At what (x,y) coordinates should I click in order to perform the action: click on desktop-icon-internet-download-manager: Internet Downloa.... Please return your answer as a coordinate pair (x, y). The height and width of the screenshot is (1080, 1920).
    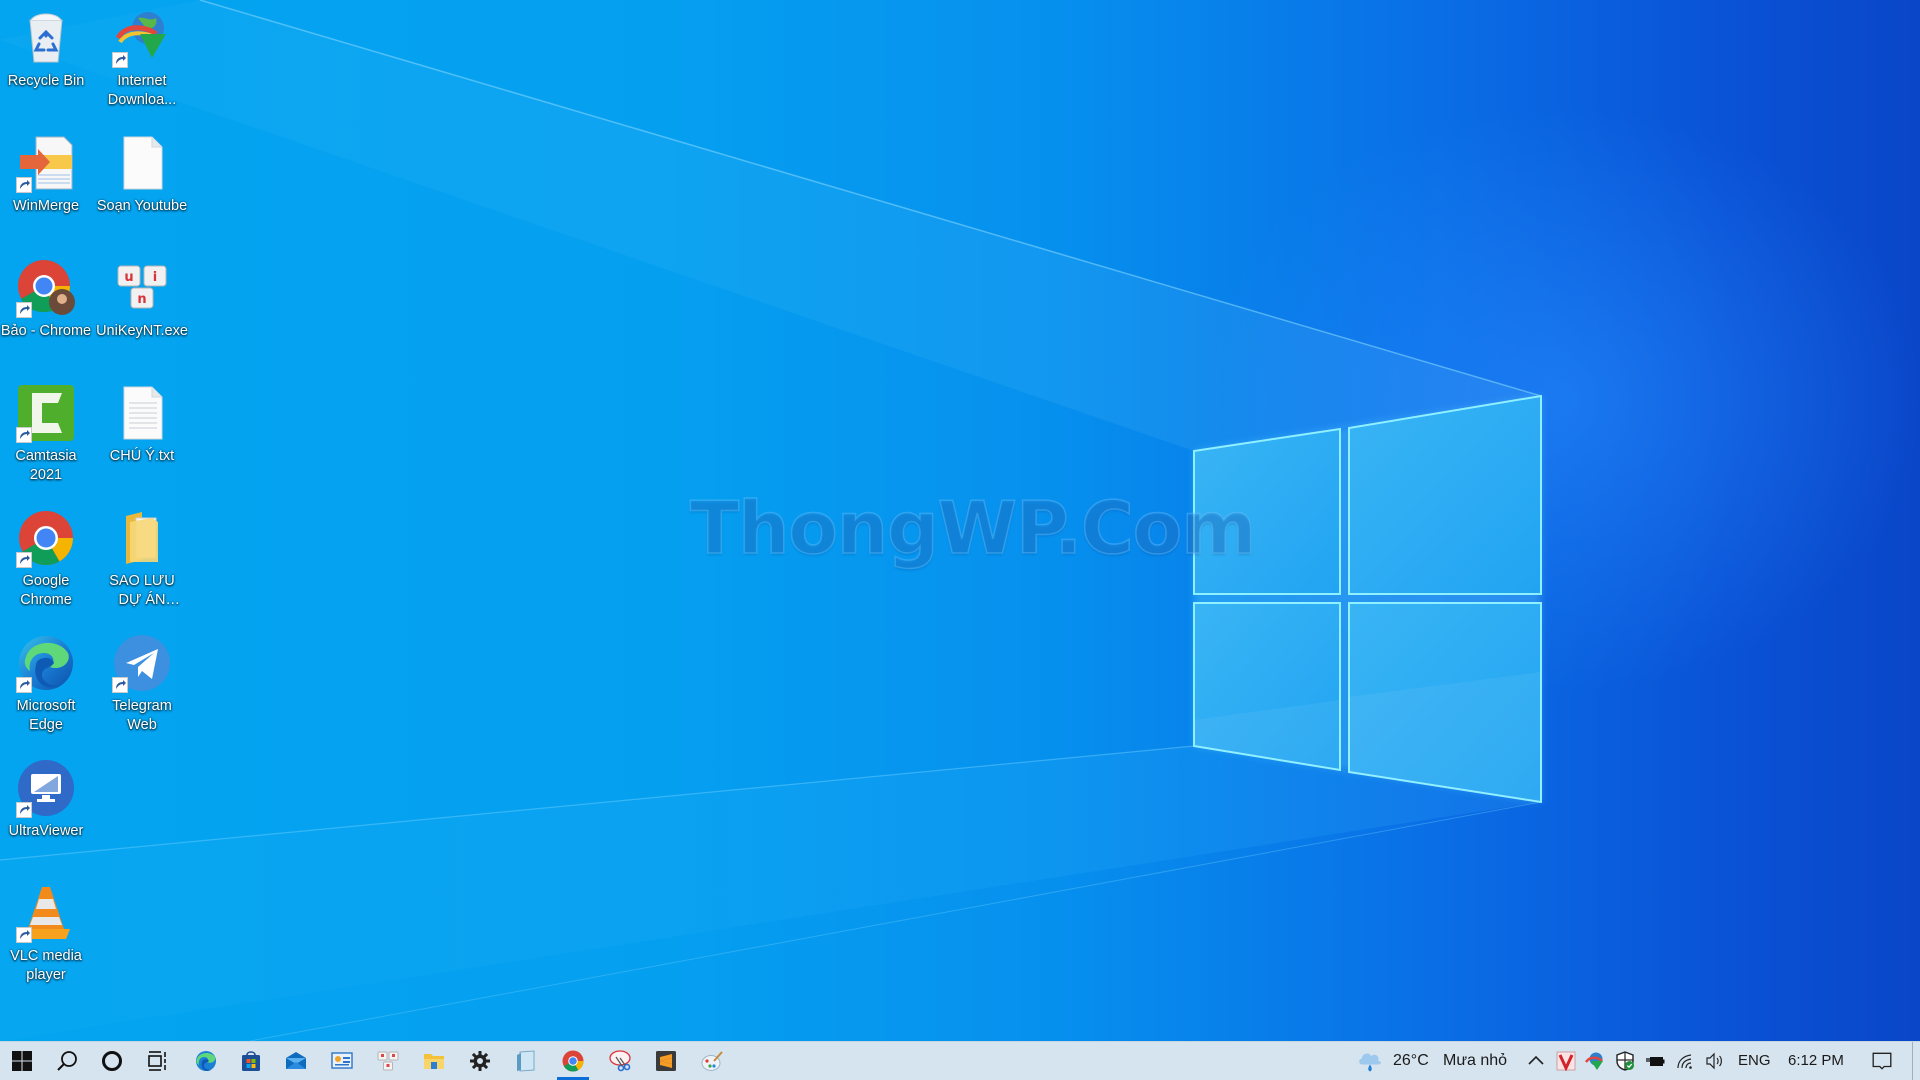
    Looking at the image, I should click on (142, 59).